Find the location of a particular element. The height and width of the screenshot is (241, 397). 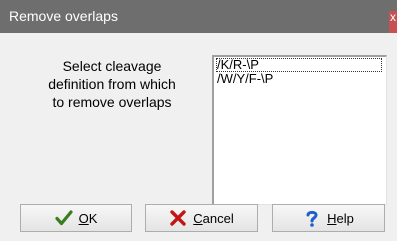

close-icon: x is located at coordinates (393, 17).